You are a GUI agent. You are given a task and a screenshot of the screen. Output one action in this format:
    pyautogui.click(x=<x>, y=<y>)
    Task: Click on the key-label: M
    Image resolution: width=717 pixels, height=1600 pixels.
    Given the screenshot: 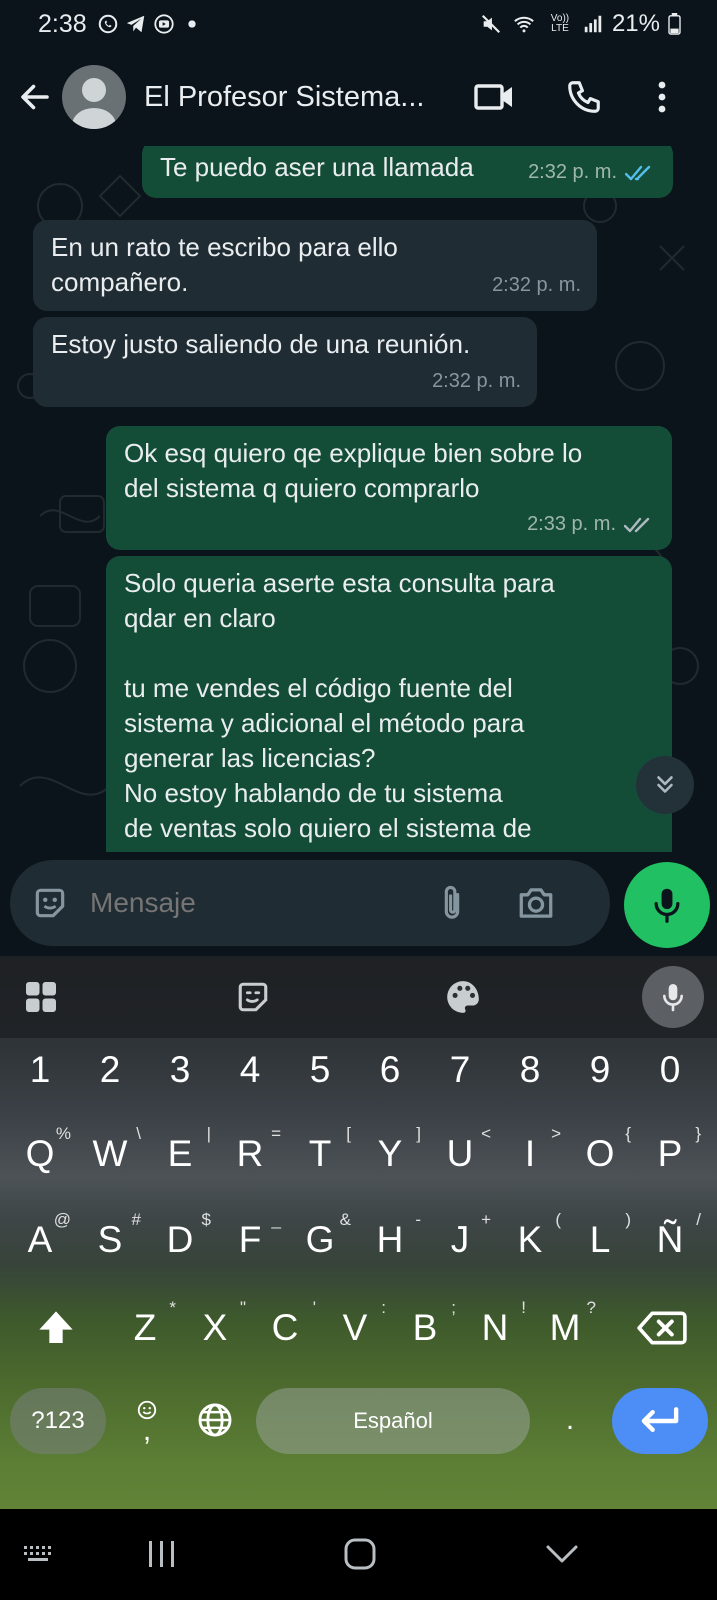 What is the action you would take?
    pyautogui.click(x=565, y=1327)
    